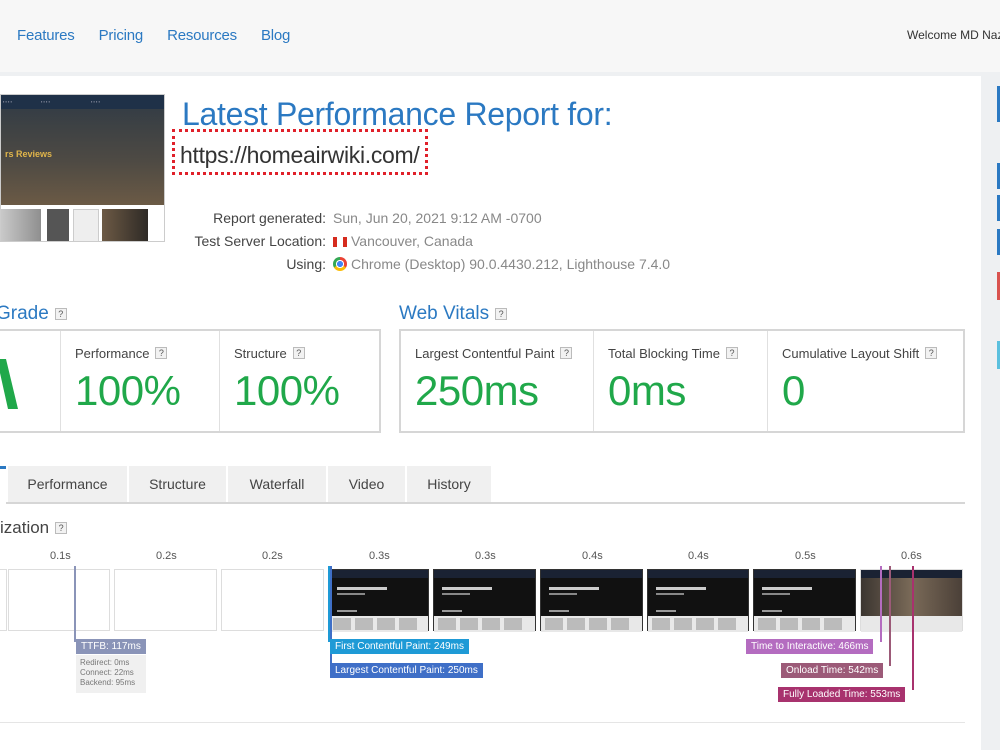 The width and height of the screenshot is (1000, 750). I want to click on structure-value: 100%, so click(287, 390).